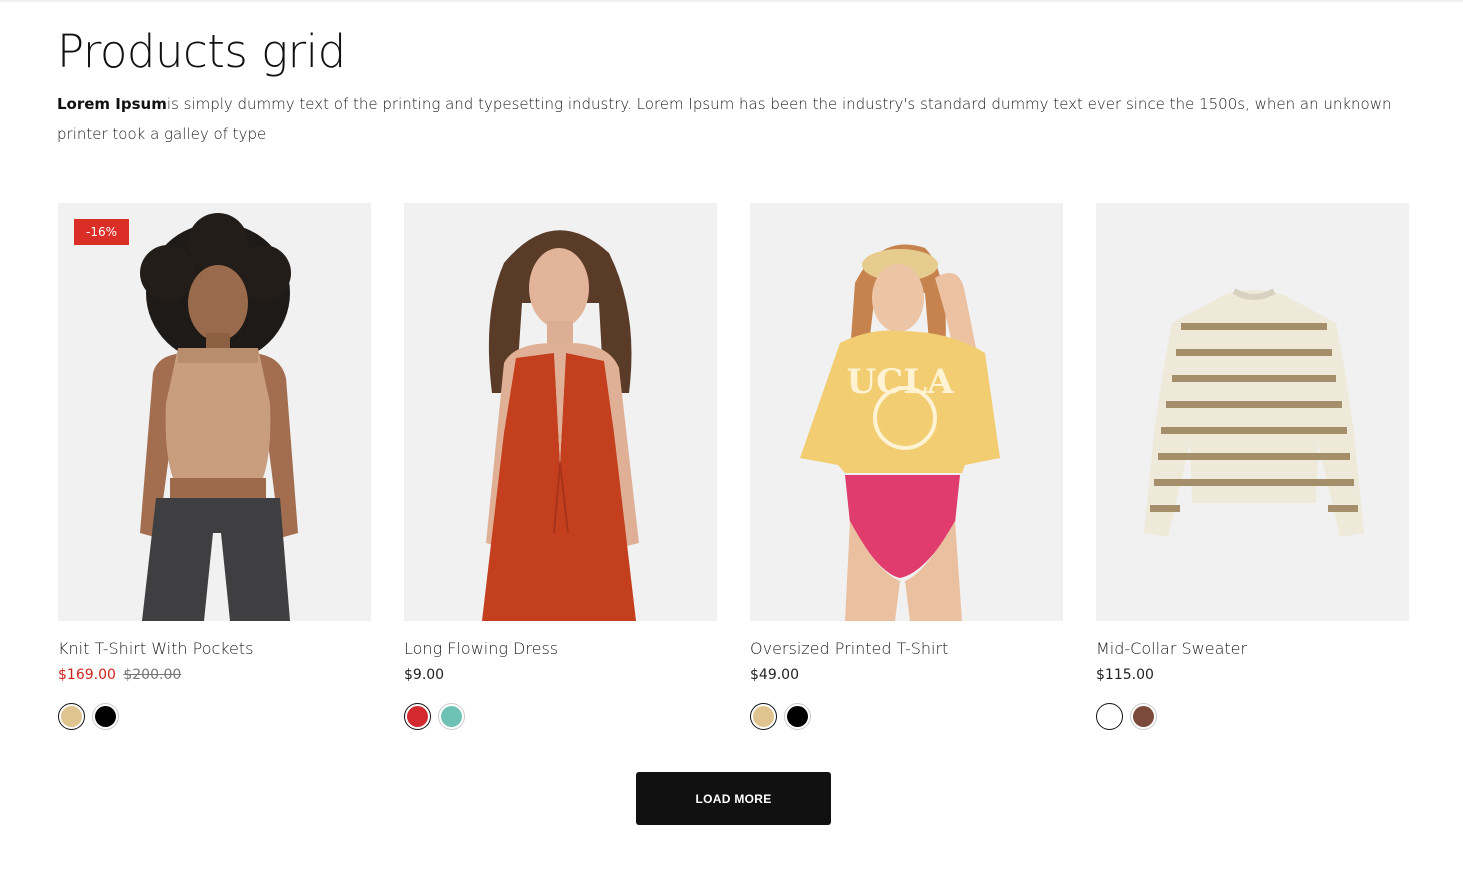 This screenshot has height=871, width=1463. I want to click on product-price-row: $169.00 $200.00, so click(214, 675).